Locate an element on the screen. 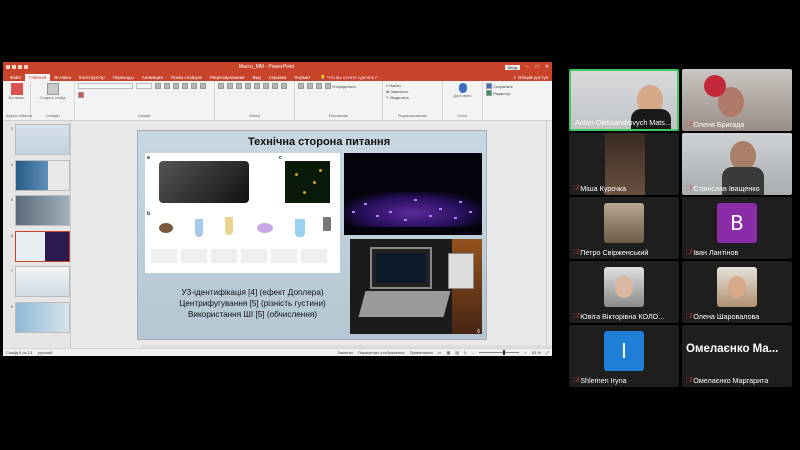 This screenshot has height=450, width=800. slide-bullet: УЗ-ідентифікація [4] (ефект Доплера) is located at coordinates (252, 292).